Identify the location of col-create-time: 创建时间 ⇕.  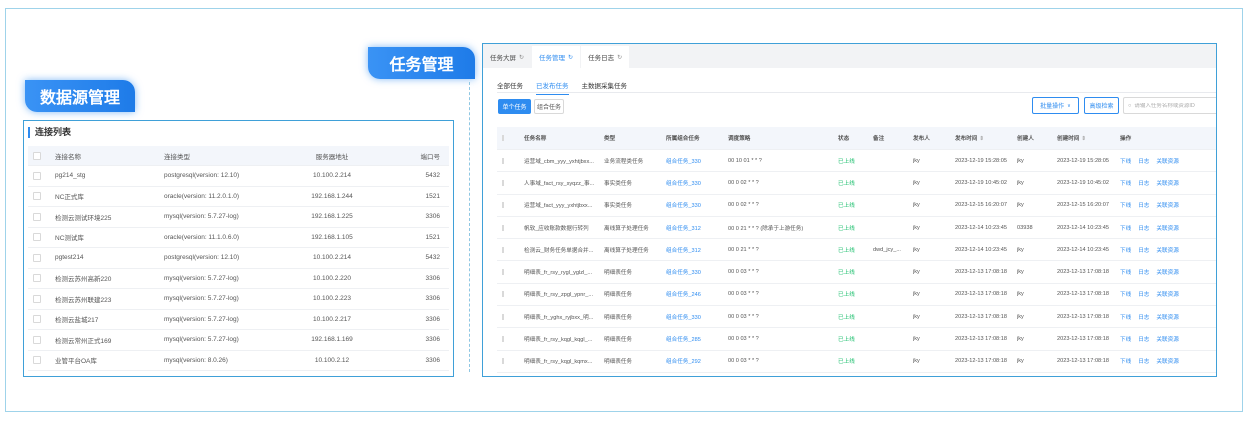
(1088, 138).